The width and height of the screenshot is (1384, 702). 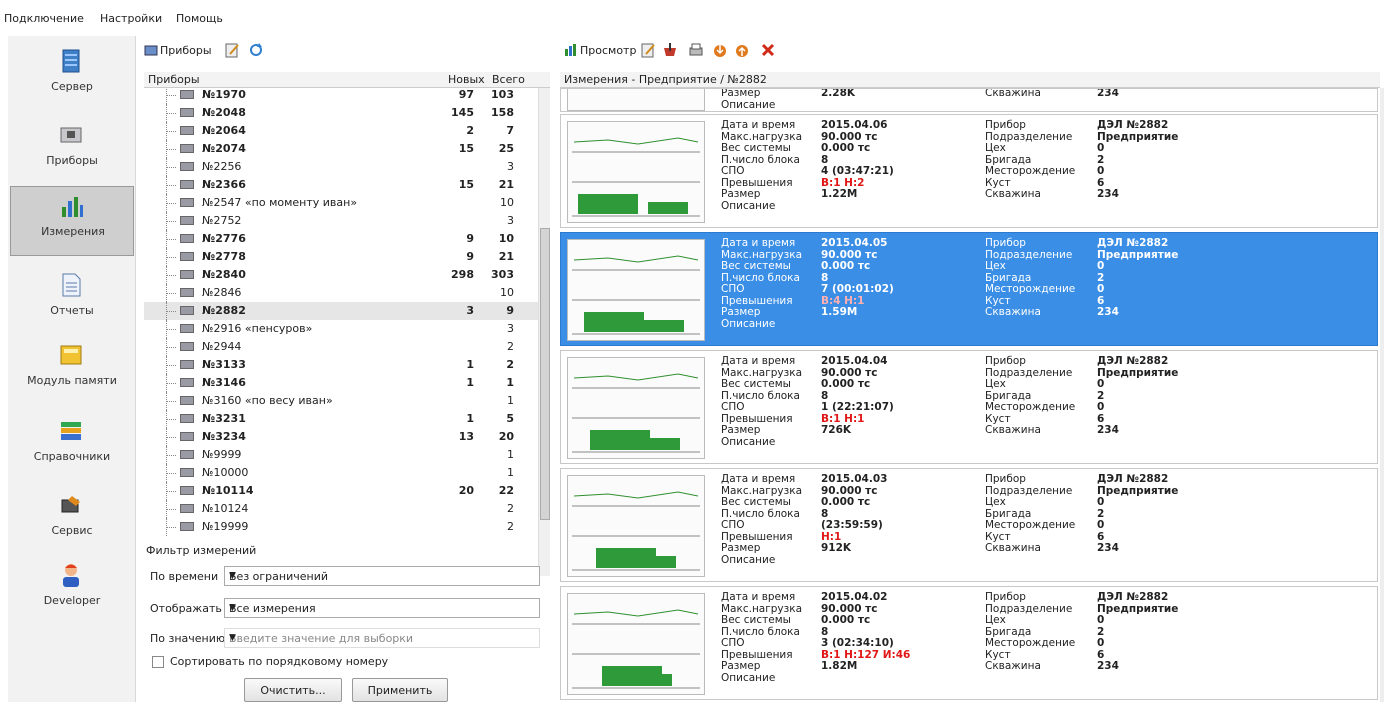 I want to click on col-total: Всего, so click(x=508, y=79).